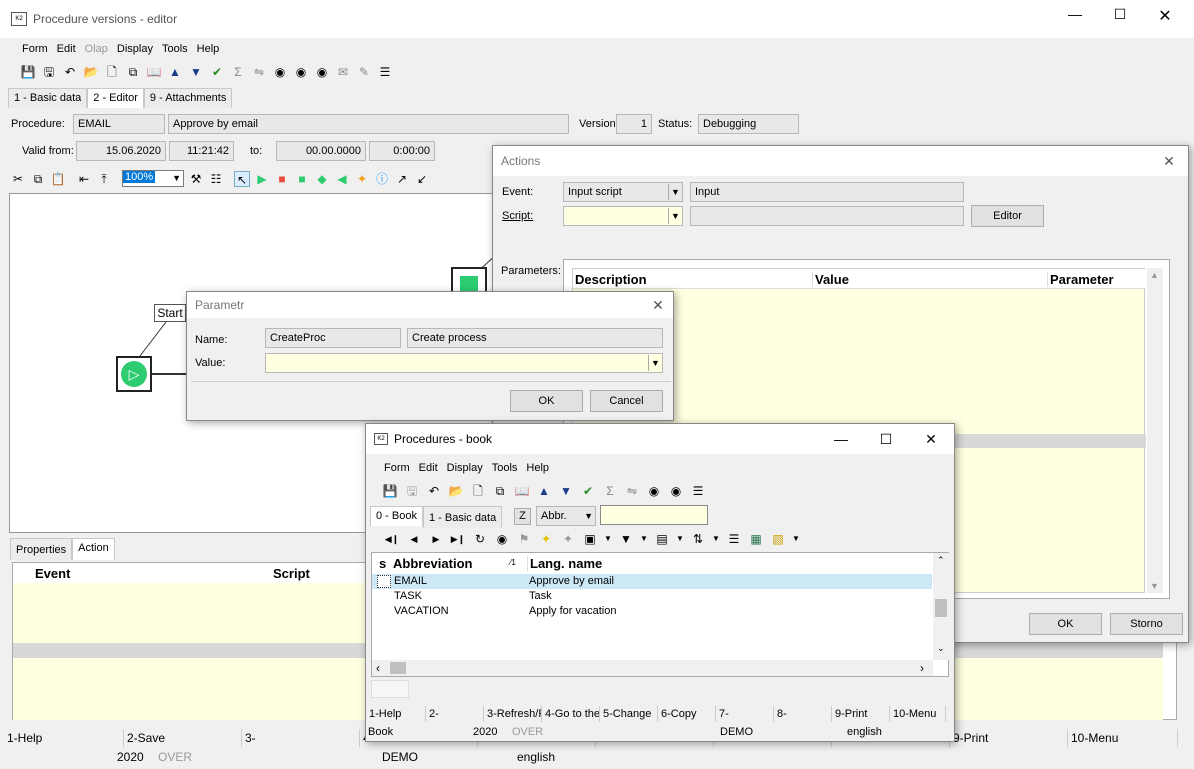  Describe the element at coordinates (216, 179) in the screenshot. I see `layout-icon: ☷` at that location.